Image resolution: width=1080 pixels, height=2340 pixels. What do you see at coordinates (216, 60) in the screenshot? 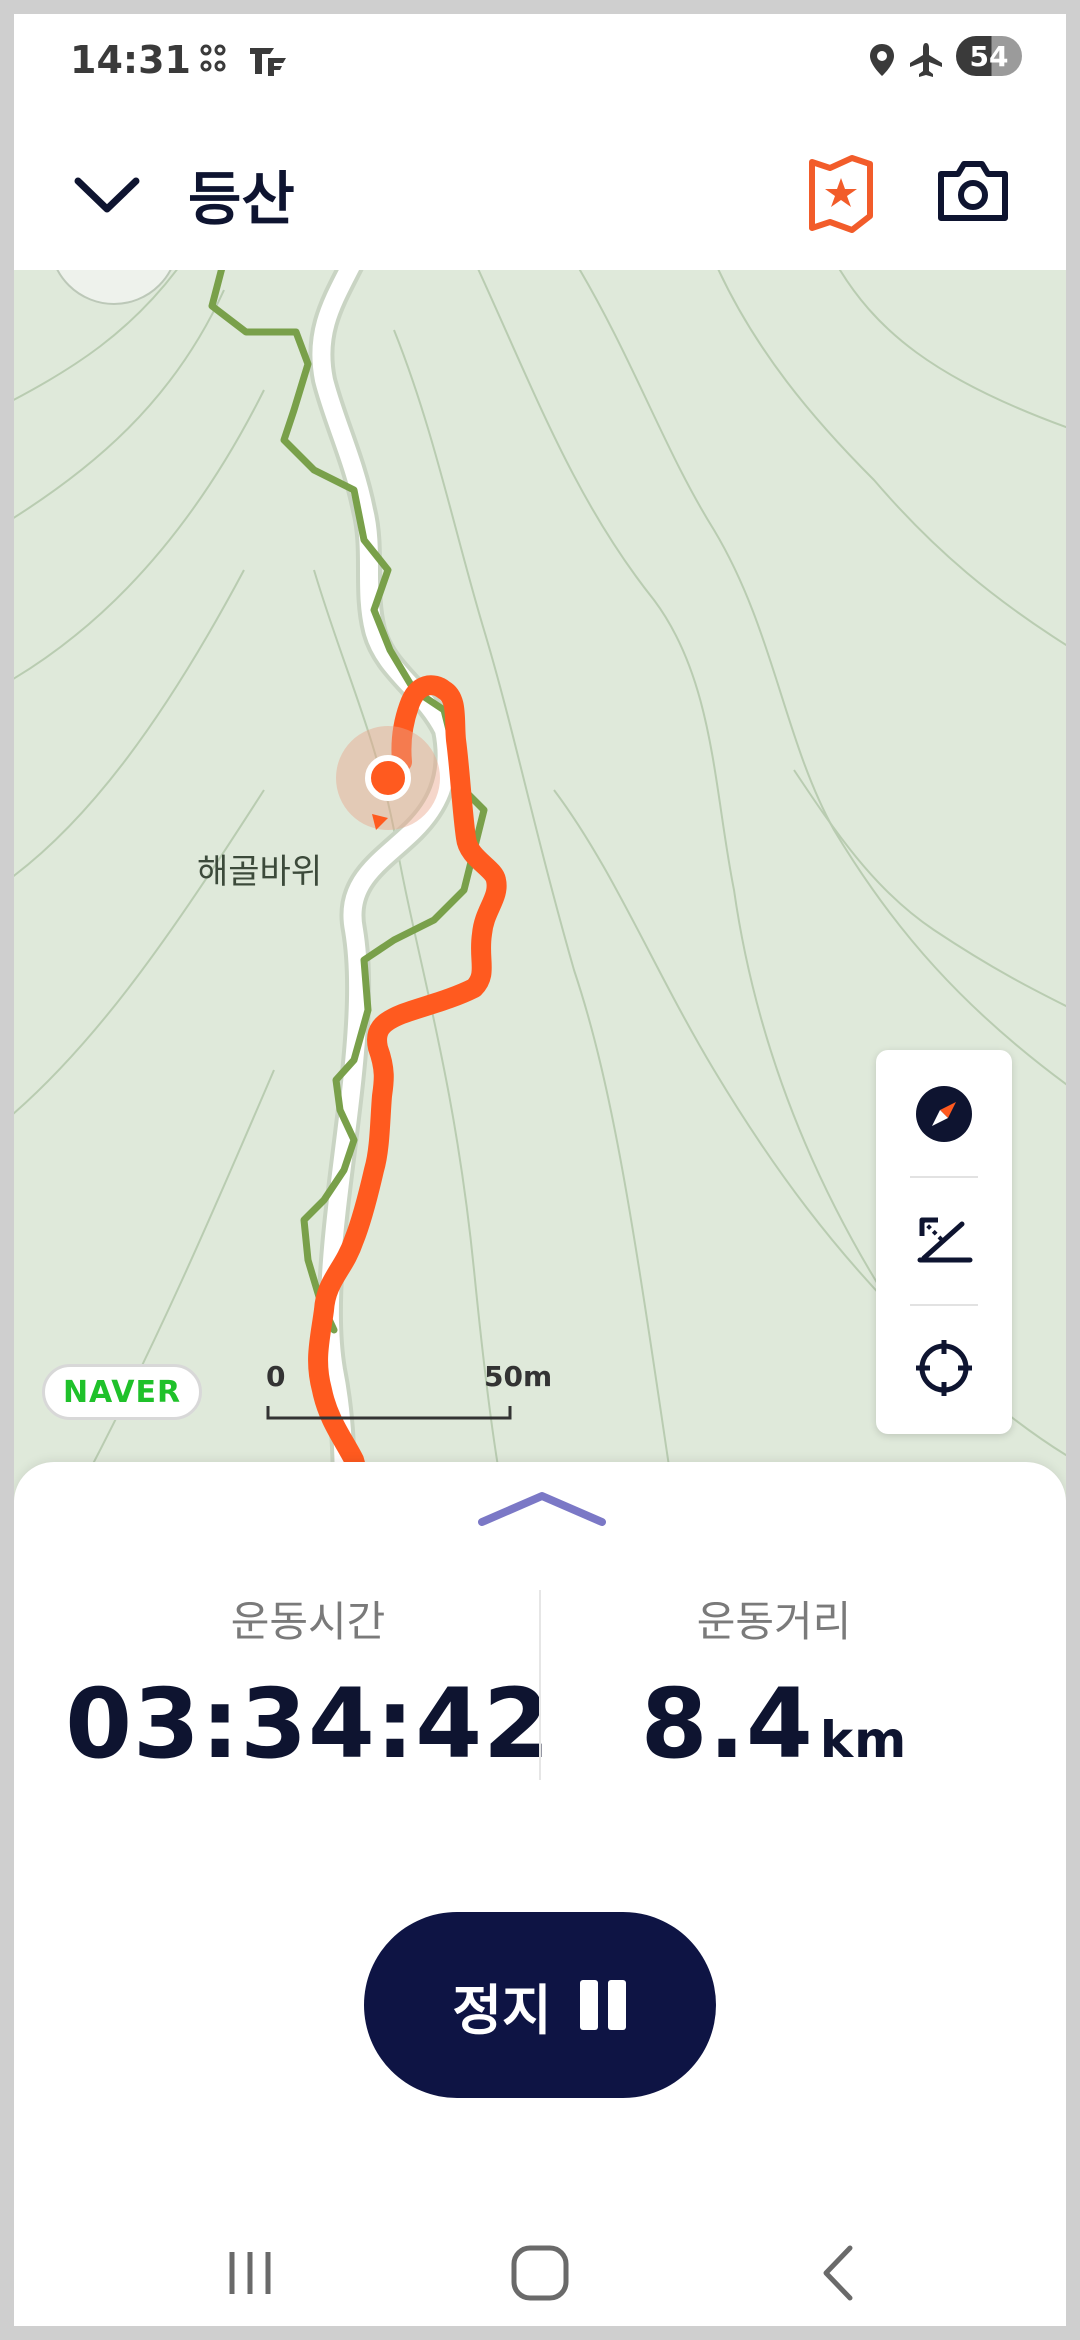
I see `grid-dots-icon` at bounding box center [216, 60].